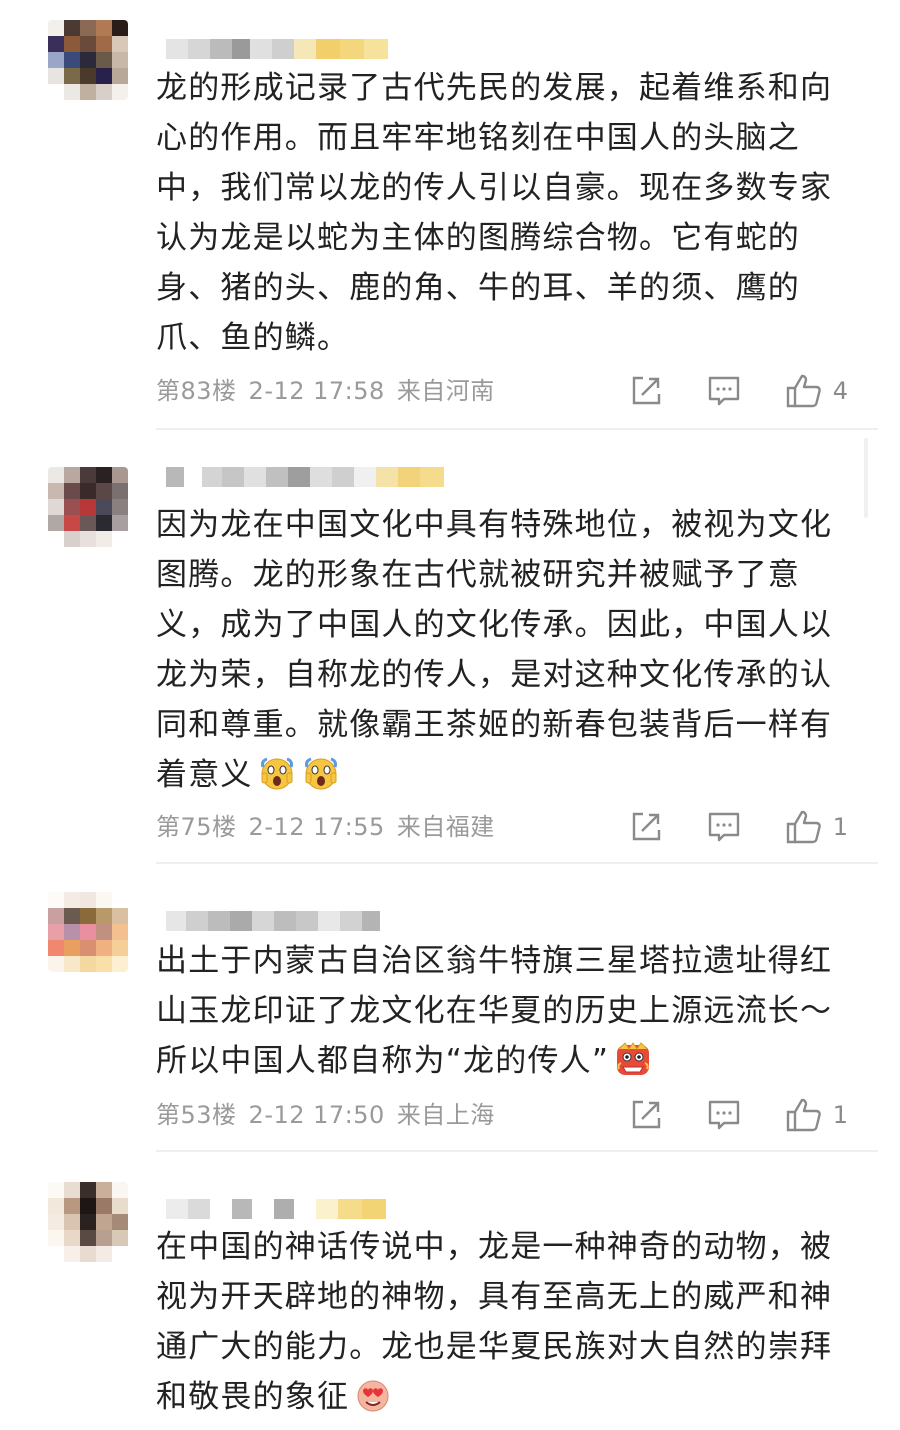  Describe the element at coordinates (316, 827) in the screenshot. I see `comment-time: 2-12 17:55` at that location.